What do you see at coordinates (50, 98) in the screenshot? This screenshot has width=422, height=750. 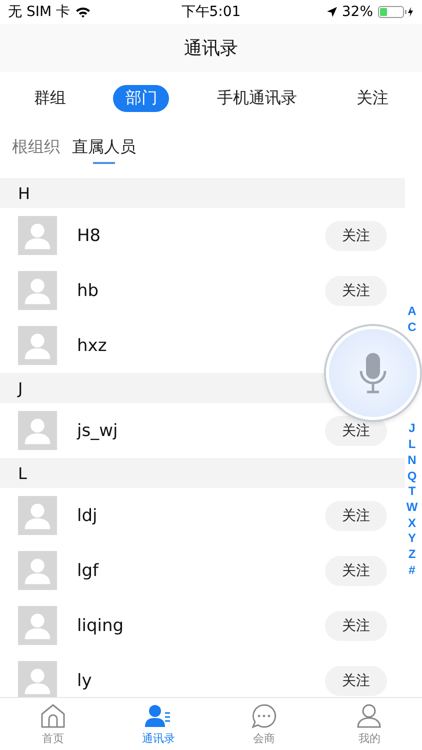 I see `category-tab: 群组` at bounding box center [50, 98].